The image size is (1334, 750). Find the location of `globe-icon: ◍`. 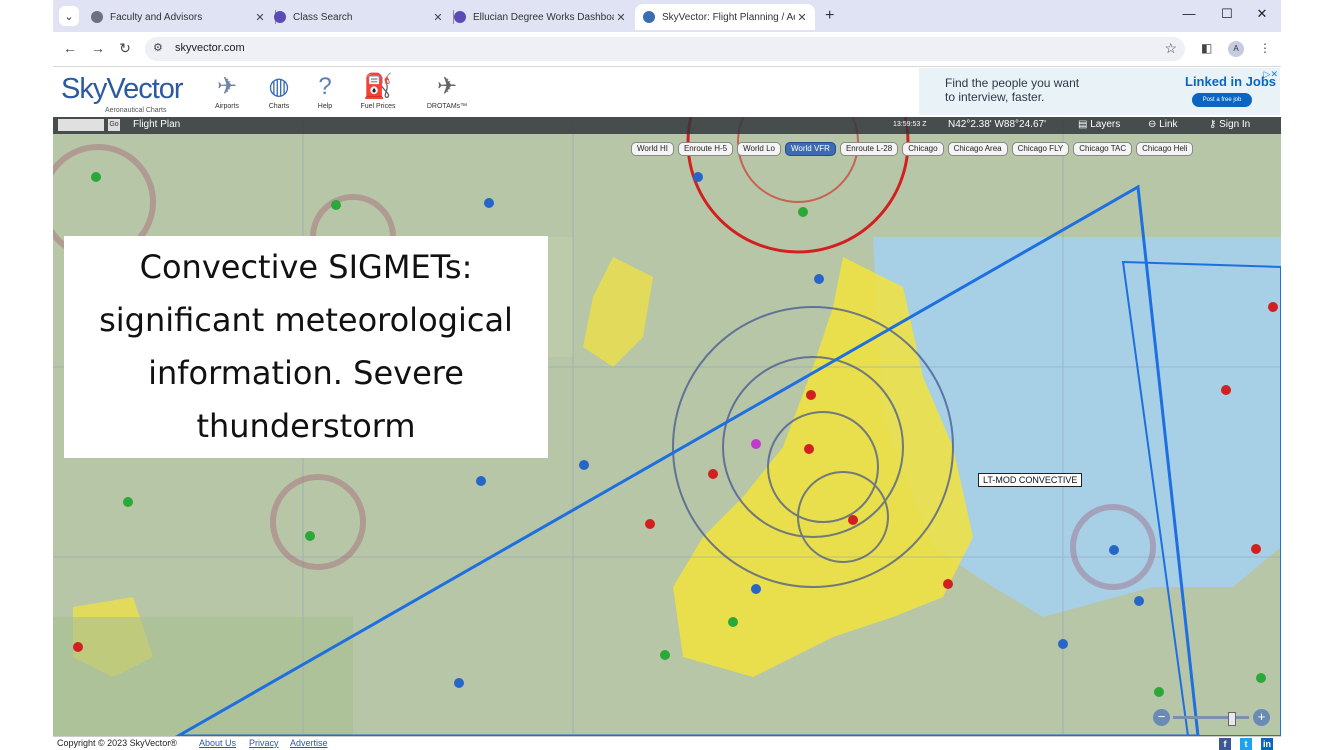

globe-icon: ◍ is located at coordinates (279, 86).